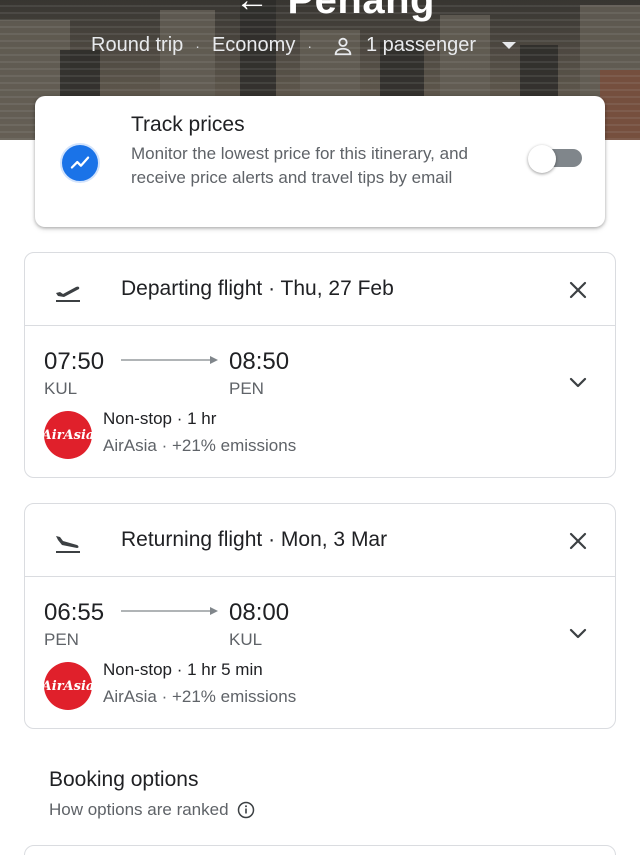 This screenshot has height=855, width=640. What do you see at coordinates (304, 45) in the screenshot?
I see `trip-options-bar: Round trip · Economy · 1 passenger` at bounding box center [304, 45].